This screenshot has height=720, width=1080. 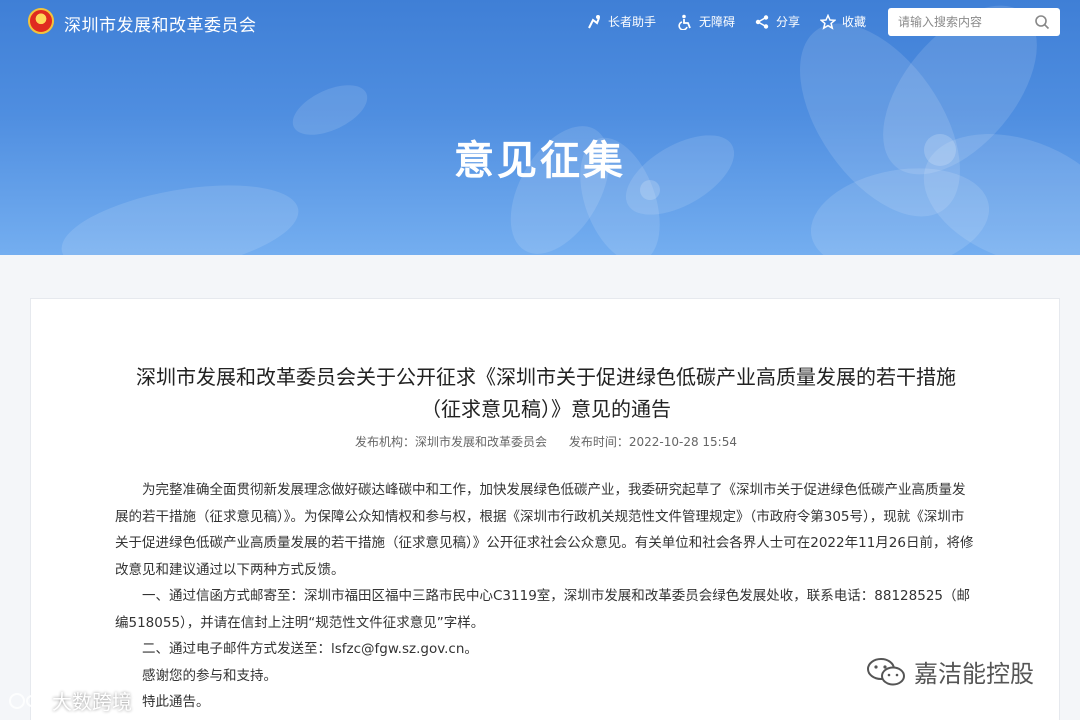 I want to click on watermark-left-text: 大数跨境, so click(x=92, y=702).